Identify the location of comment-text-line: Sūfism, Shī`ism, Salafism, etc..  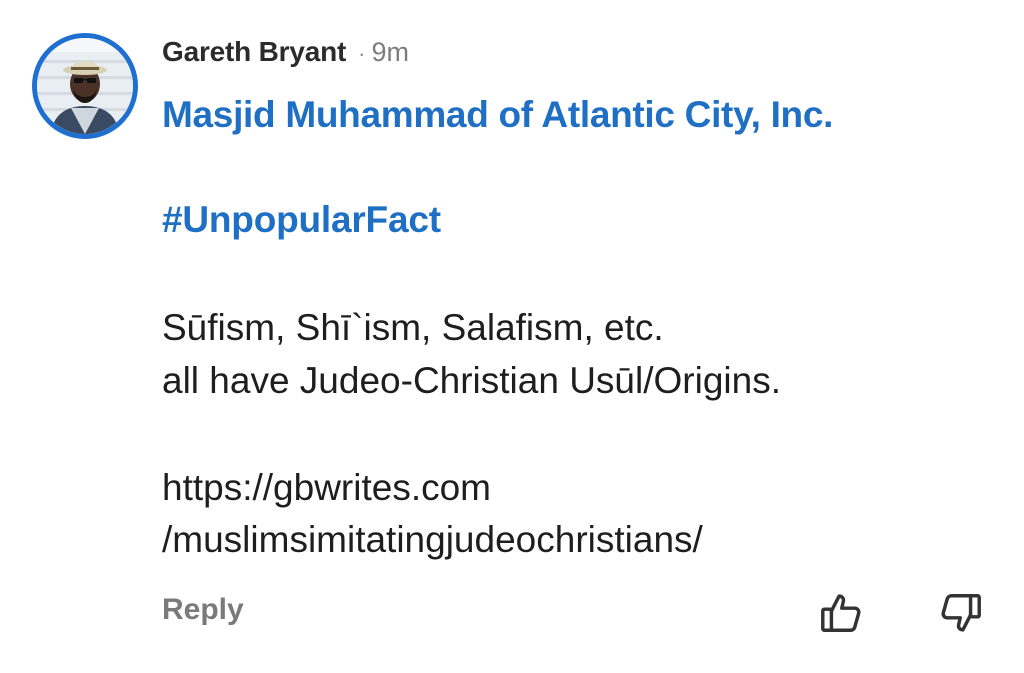
(413, 327).